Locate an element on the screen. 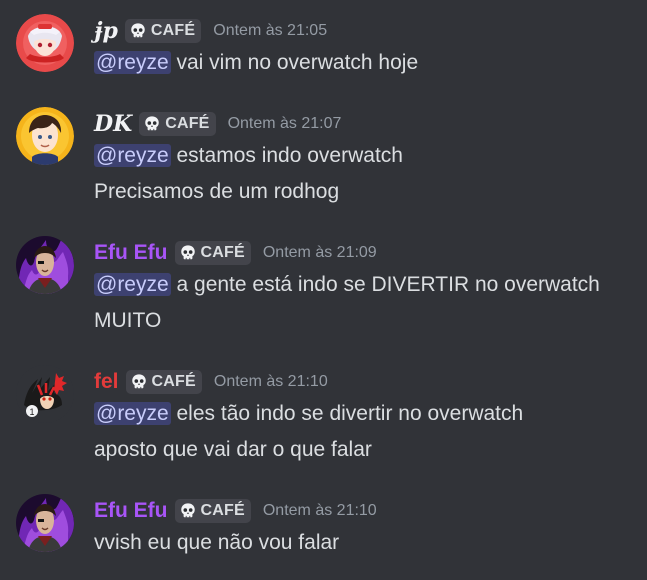  message-content: vvish eu que não vou falar is located at coordinates (216, 543).